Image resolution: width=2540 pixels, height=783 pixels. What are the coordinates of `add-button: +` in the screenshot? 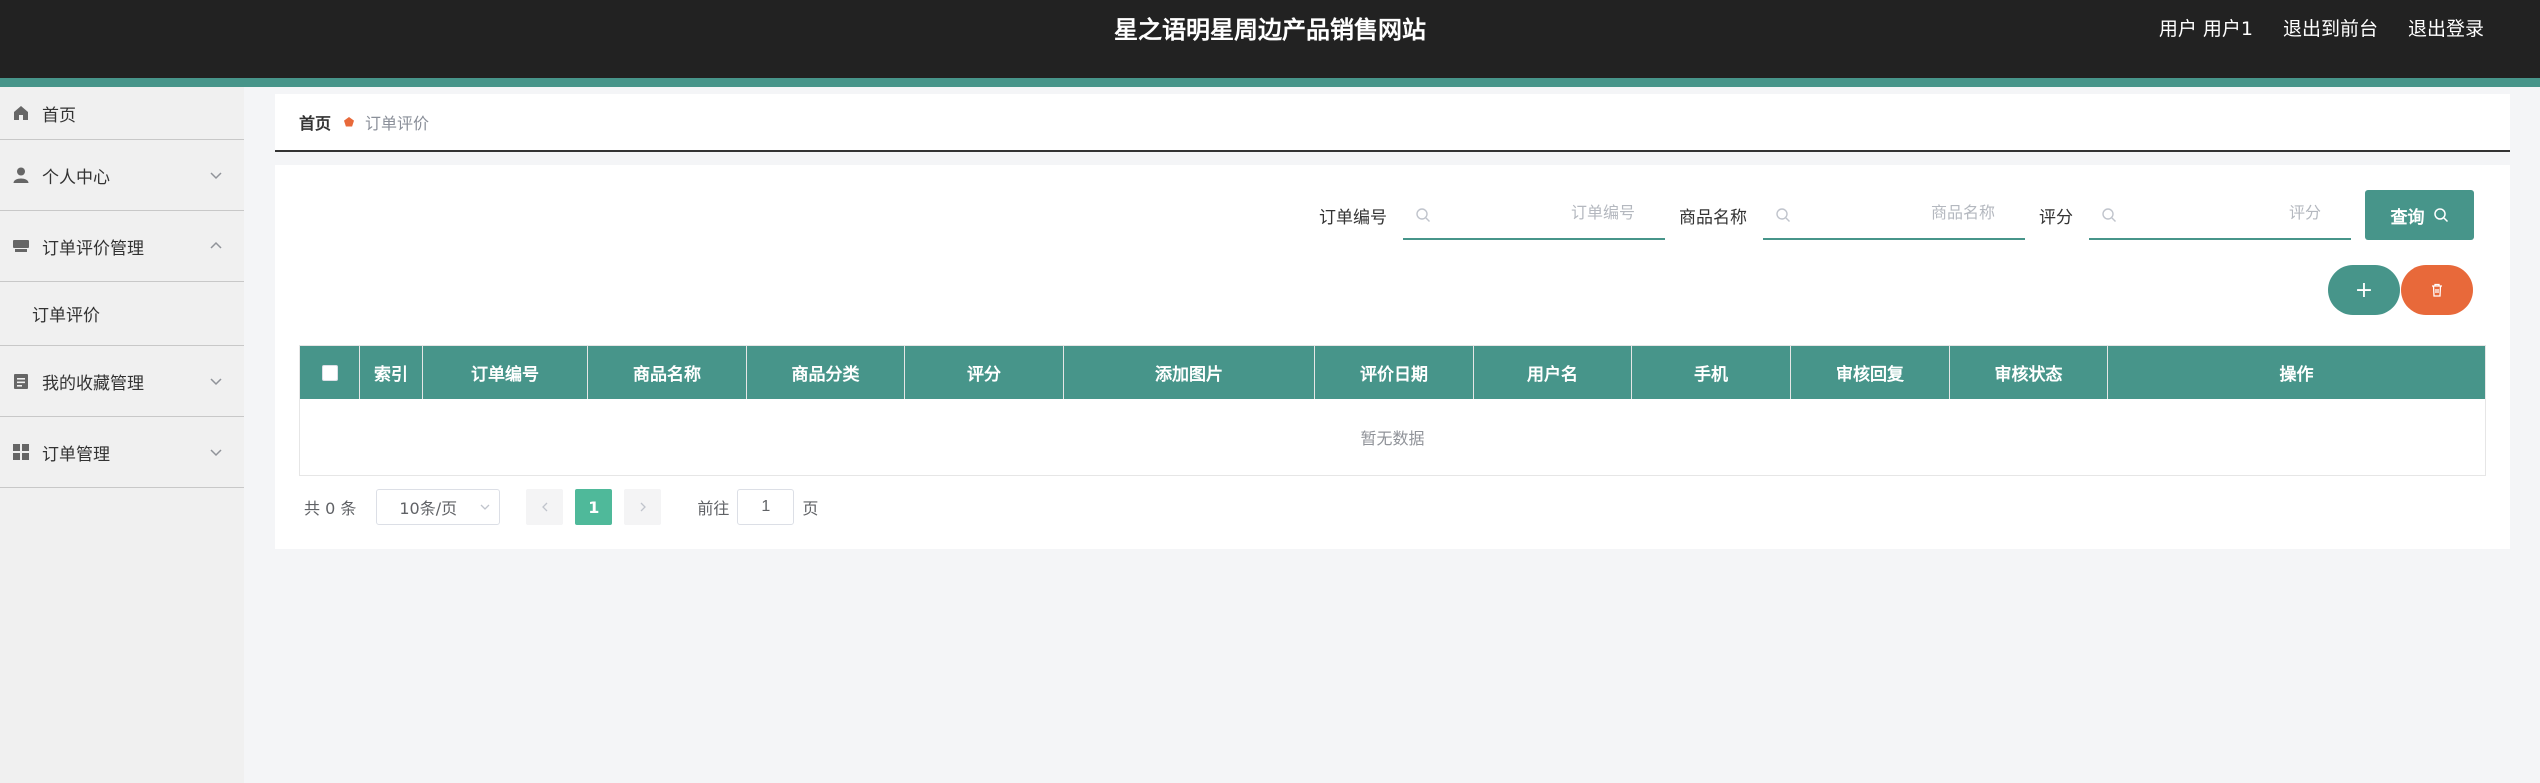 It's located at (2364, 290).